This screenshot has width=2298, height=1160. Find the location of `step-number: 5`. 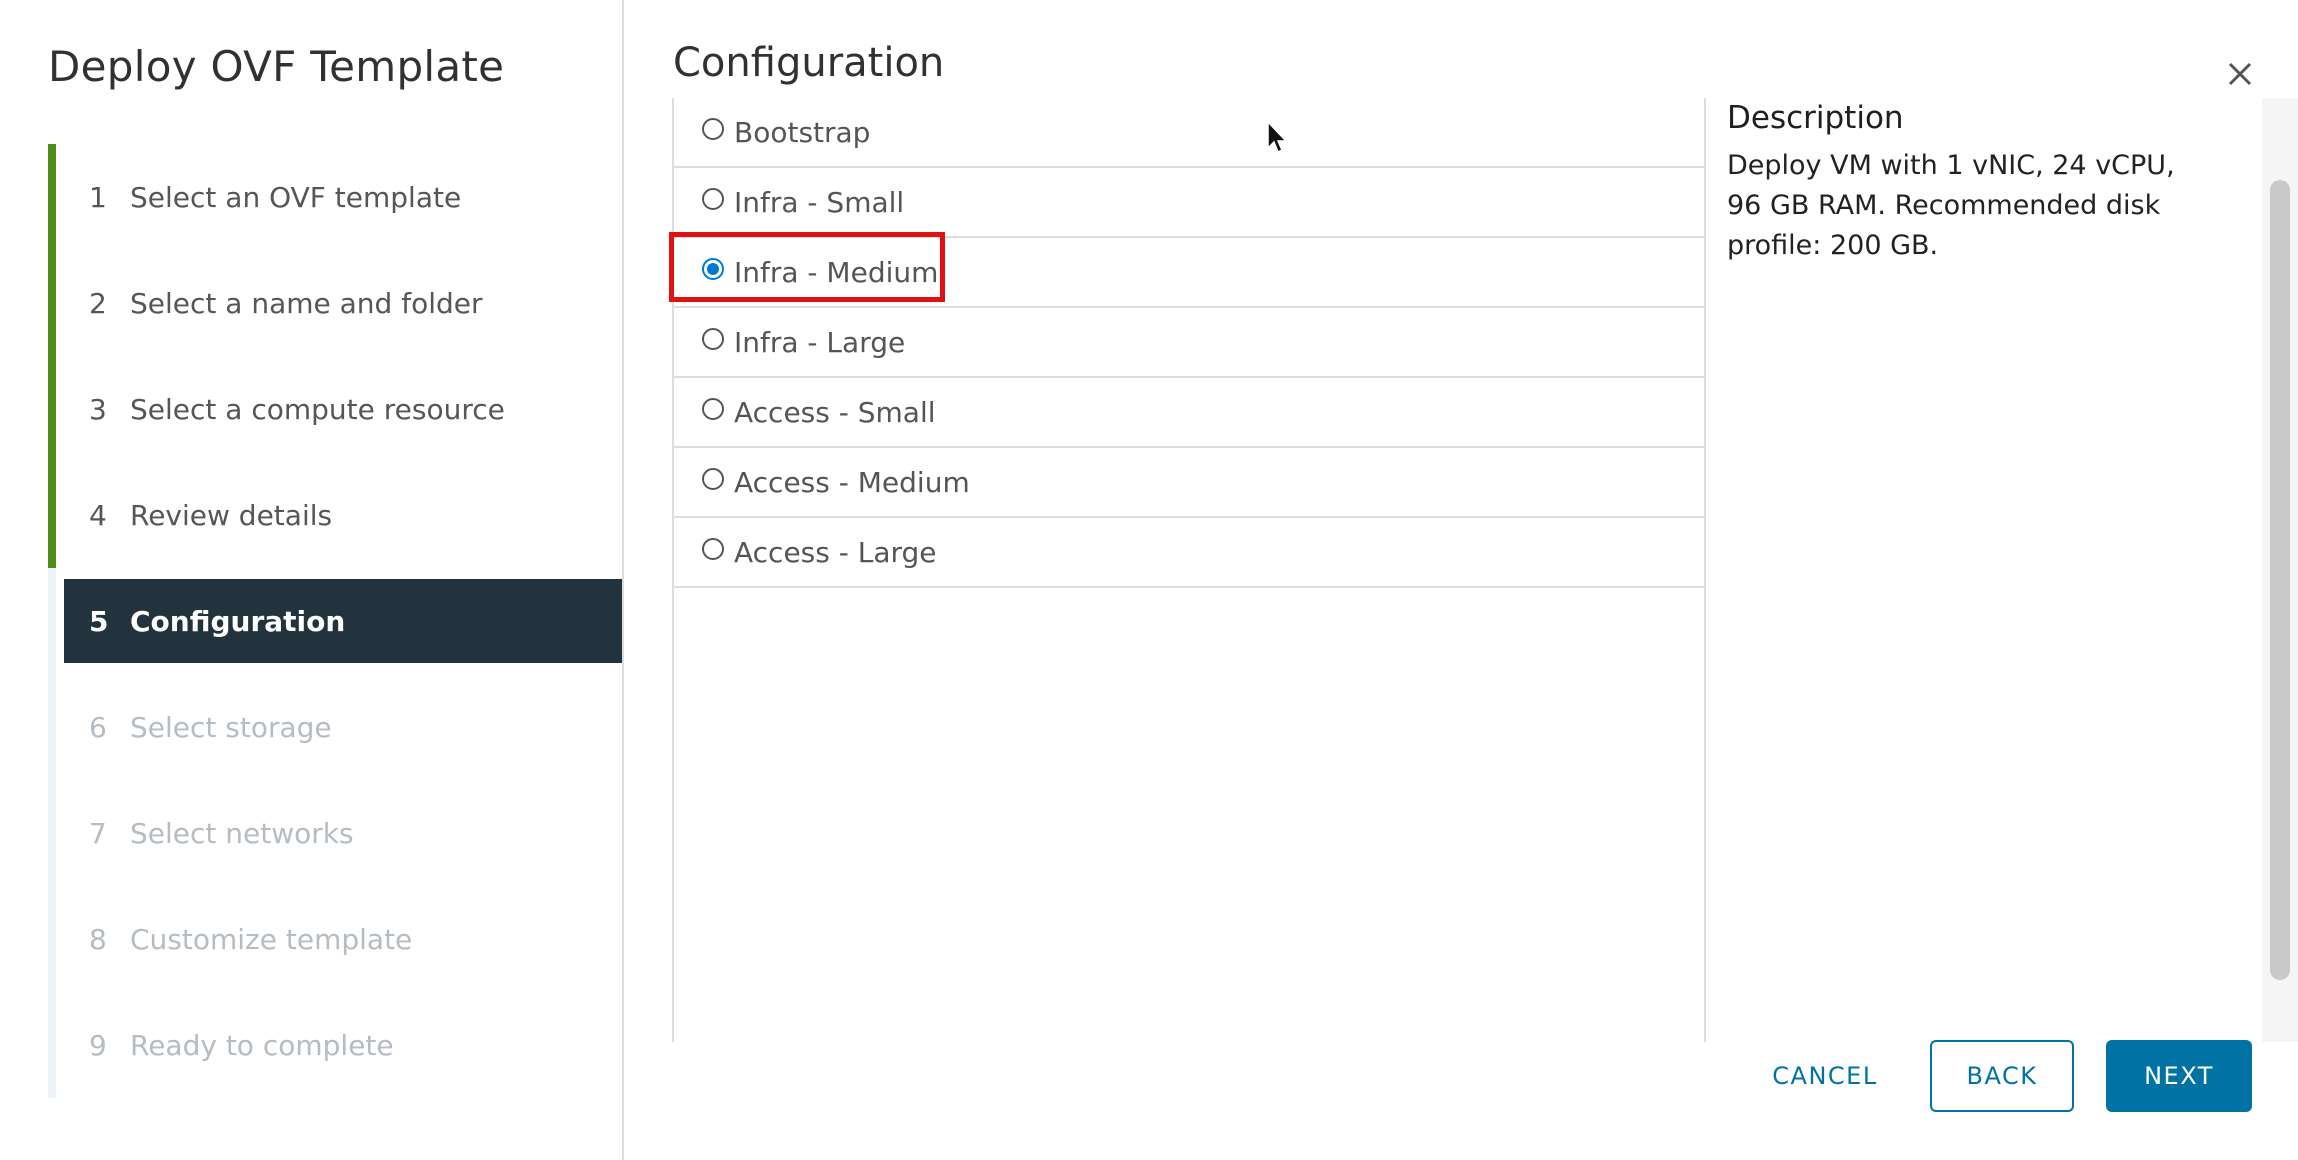

step-number: 5 is located at coordinates (99, 621).